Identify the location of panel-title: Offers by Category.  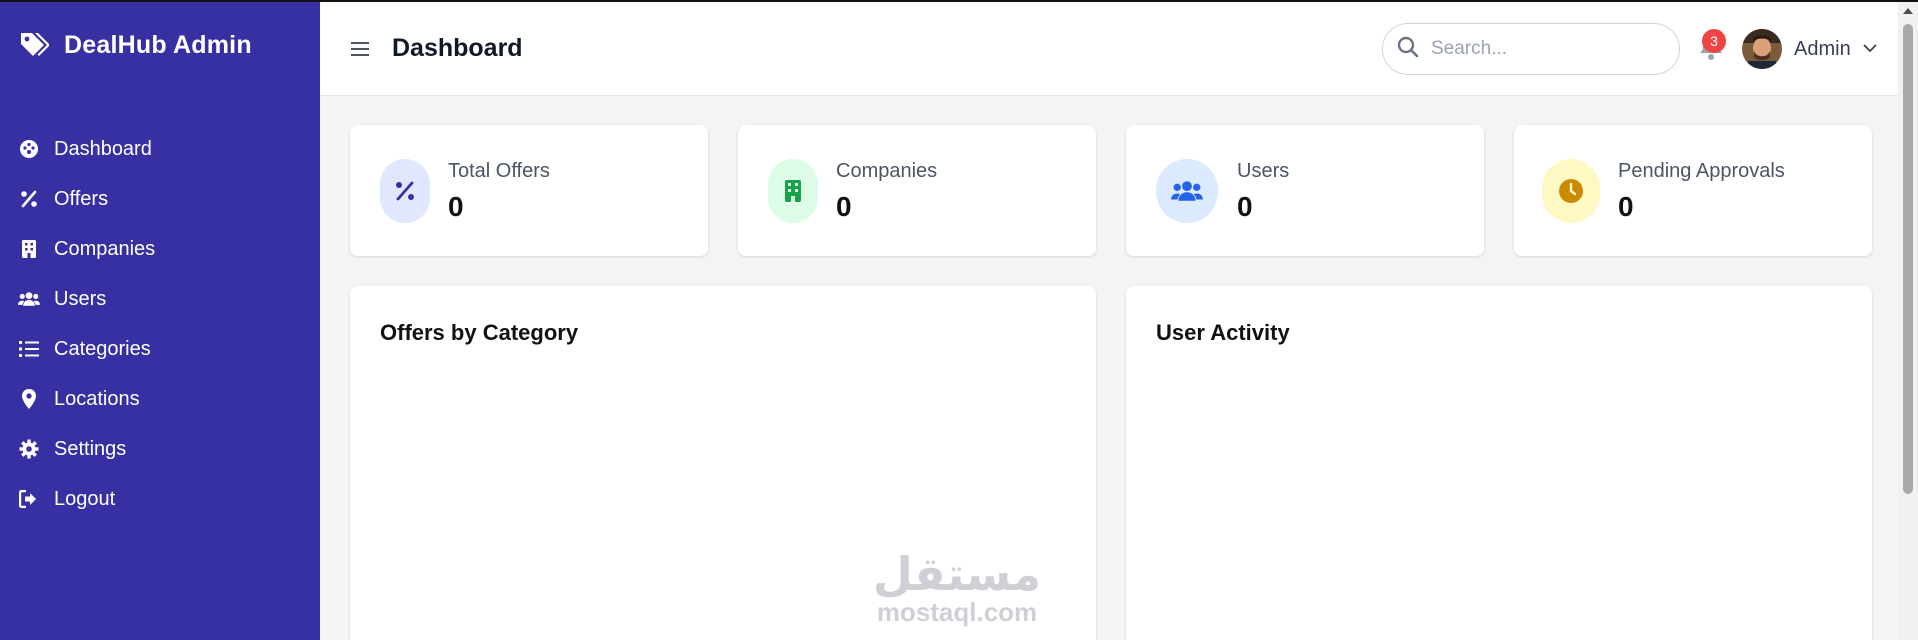
(479, 332).